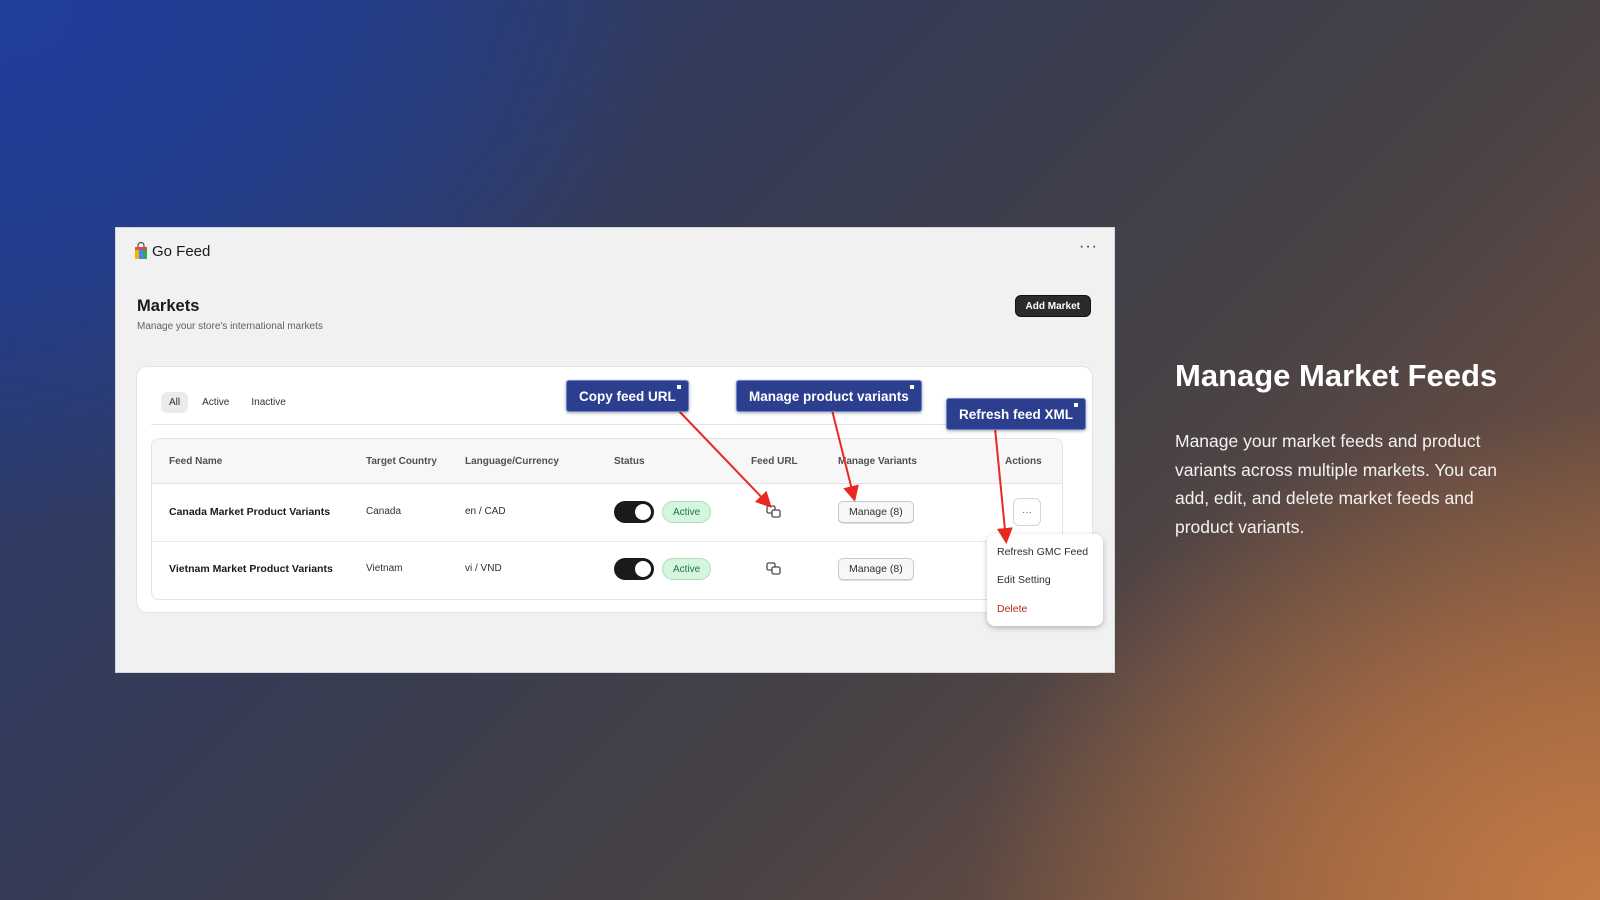 The image size is (1600, 900). What do you see at coordinates (251, 569) in the screenshot?
I see `feed-name: Vietnam Market Product Variants` at bounding box center [251, 569].